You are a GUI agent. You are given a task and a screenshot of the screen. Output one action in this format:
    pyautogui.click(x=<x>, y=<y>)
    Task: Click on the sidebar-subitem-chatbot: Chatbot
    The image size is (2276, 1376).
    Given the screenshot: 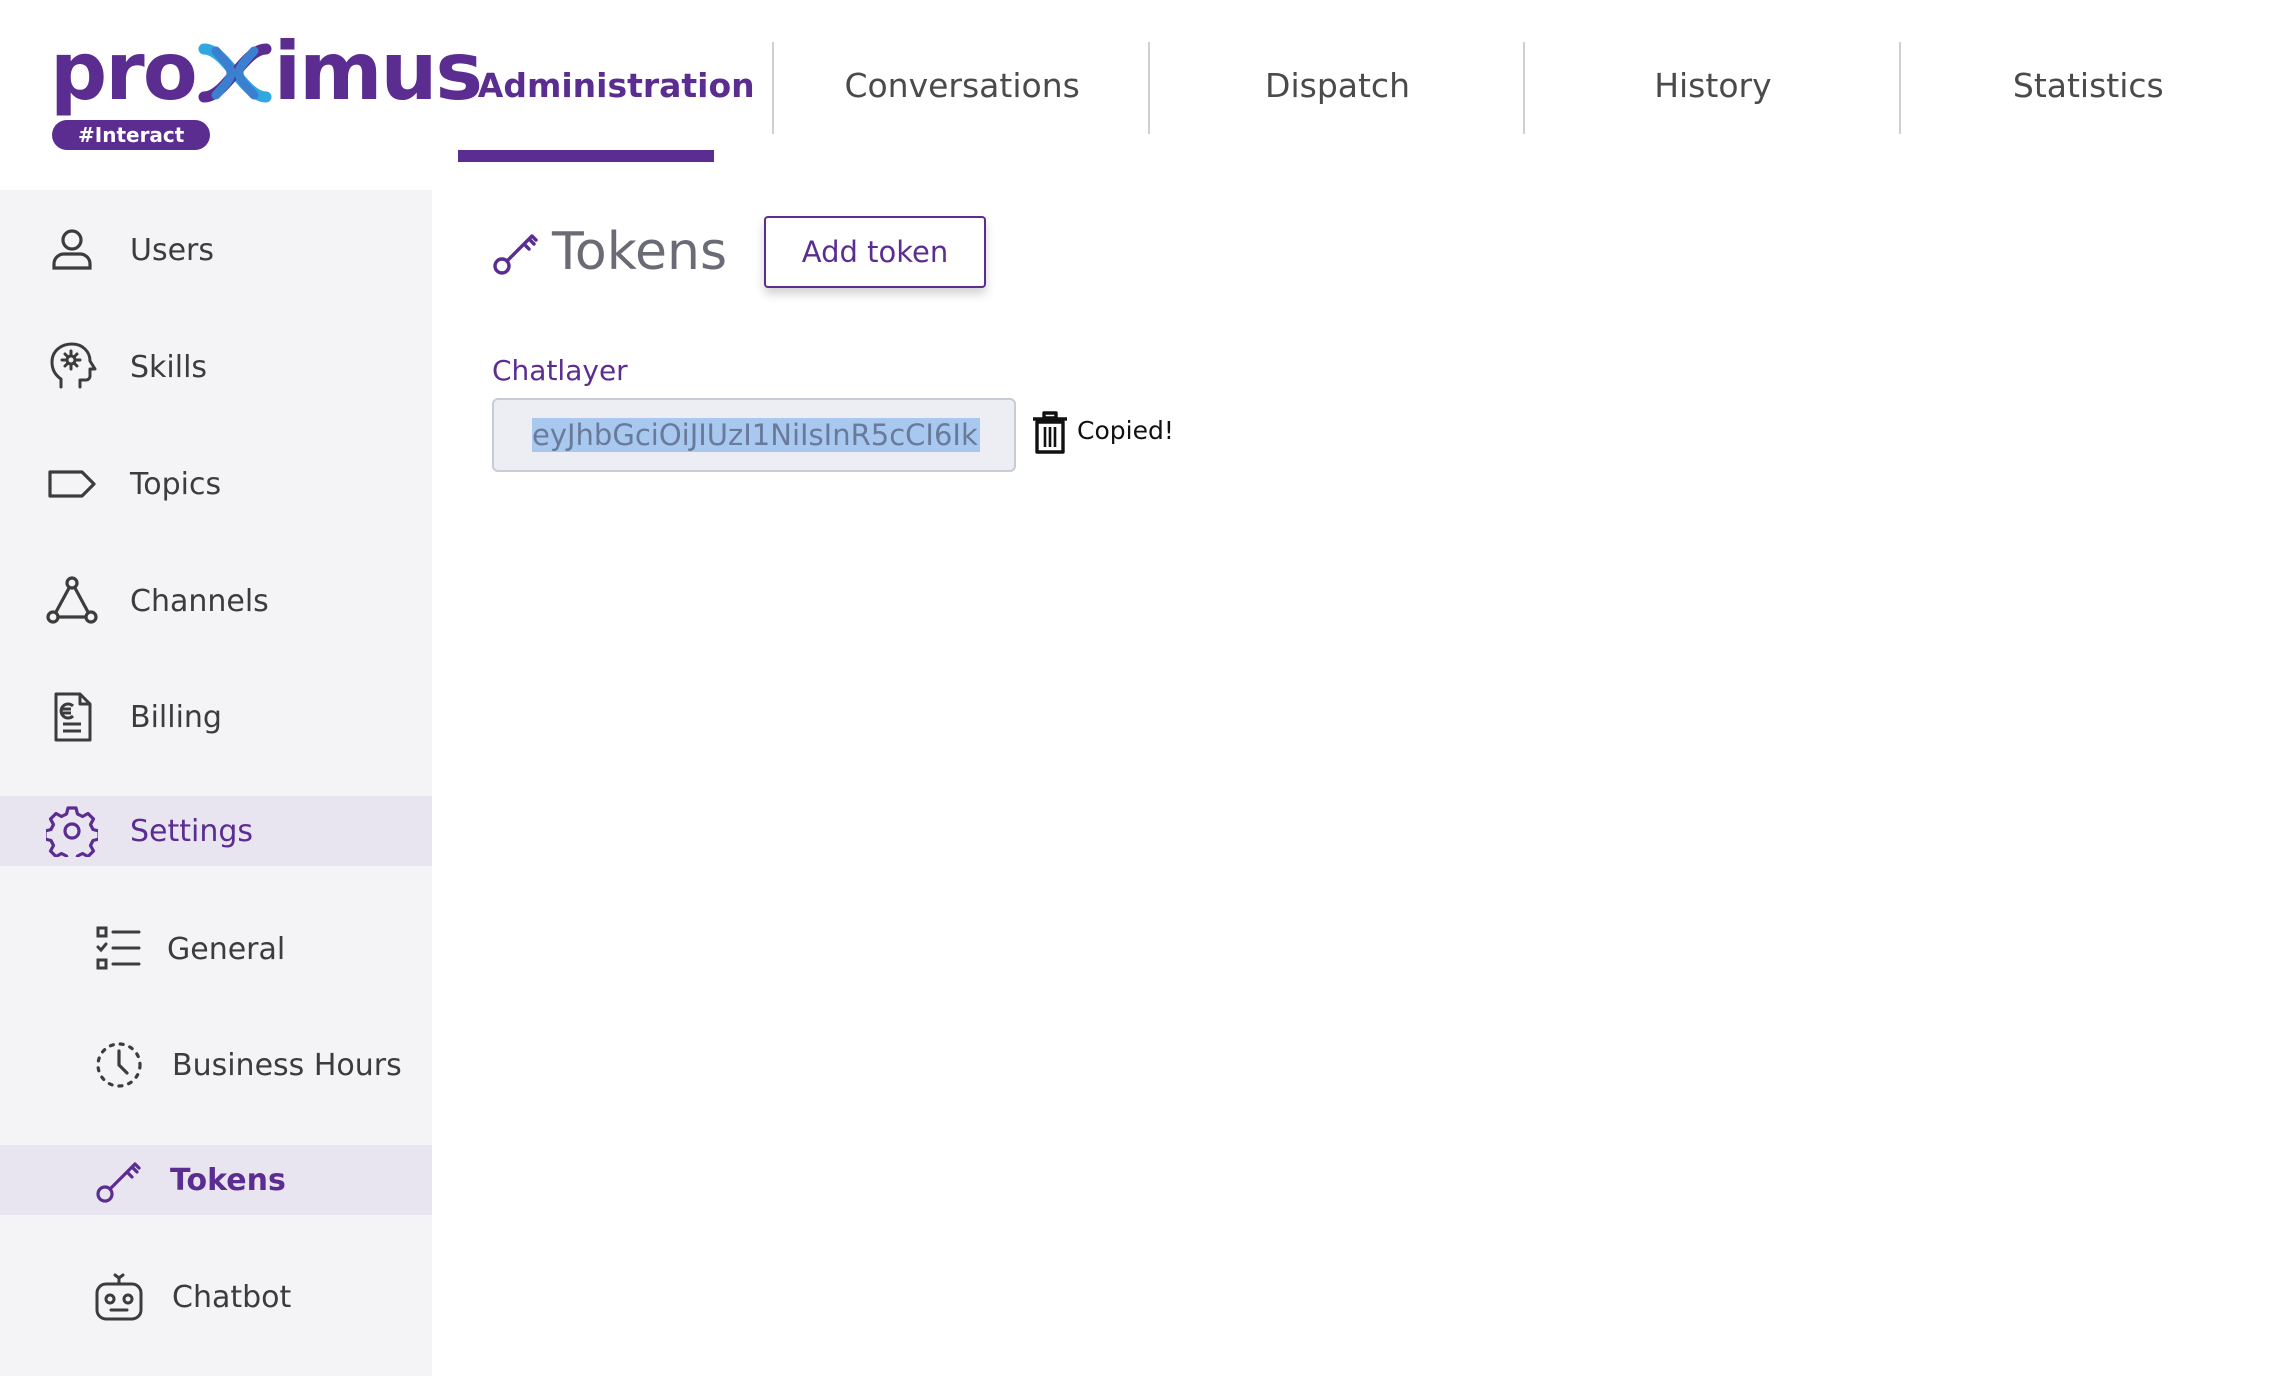 What is the action you would take?
    pyautogui.click(x=216, y=1297)
    